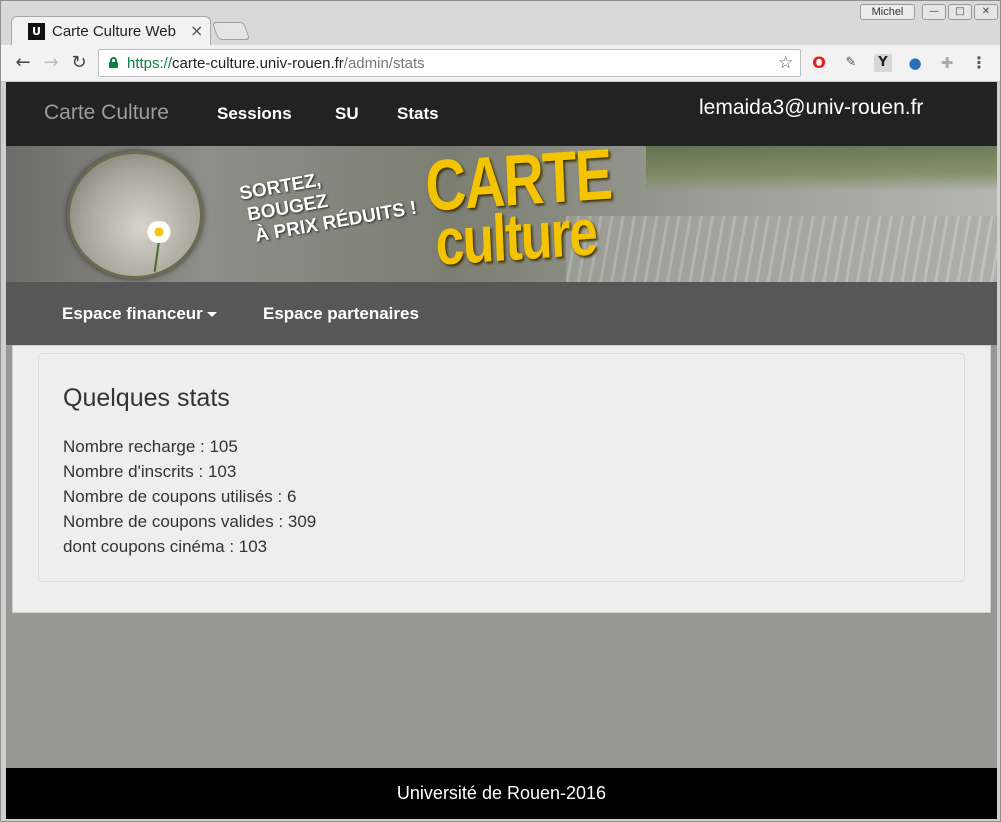  What do you see at coordinates (347, 114) in the screenshot?
I see `nav-su: SU` at bounding box center [347, 114].